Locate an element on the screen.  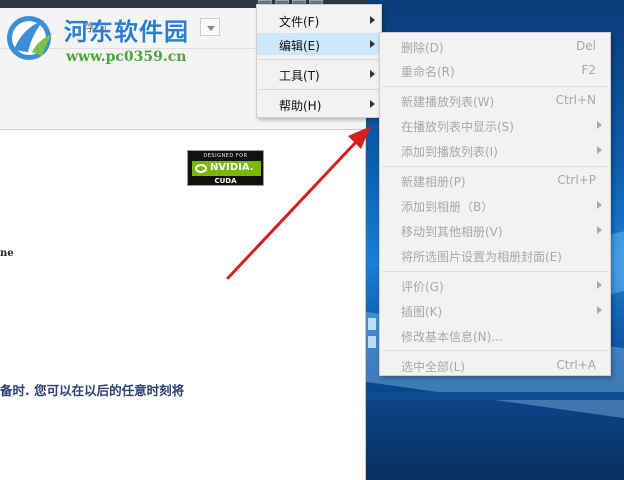
menu-item-move-to-album: 移动到其他相册(V) is located at coordinates (495, 230).